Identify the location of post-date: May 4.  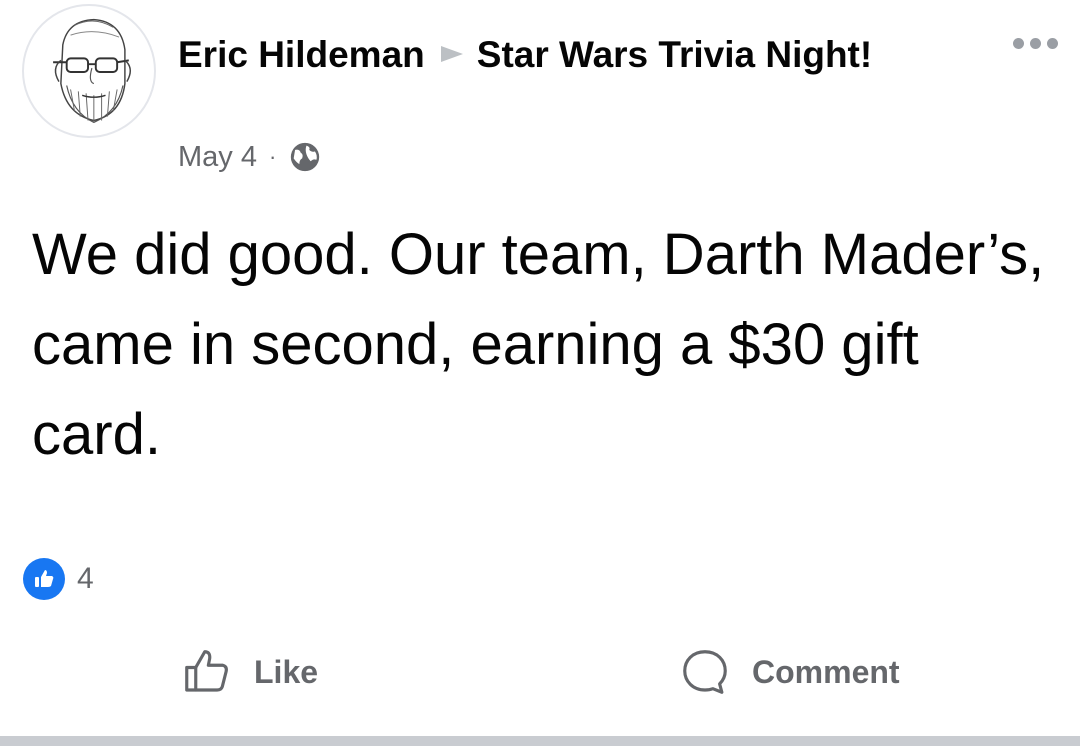
(217, 157).